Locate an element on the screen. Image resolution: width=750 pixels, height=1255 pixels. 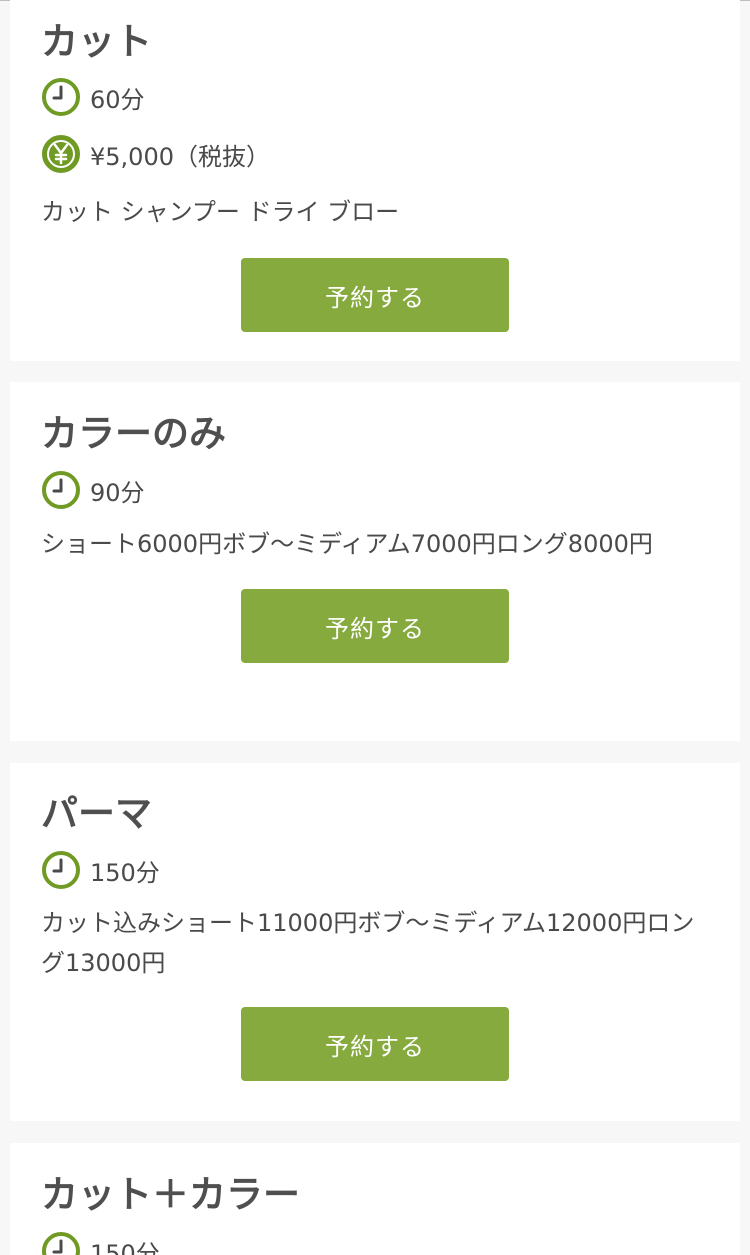
menu-title: カラーのみ is located at coordinates (133, 433).